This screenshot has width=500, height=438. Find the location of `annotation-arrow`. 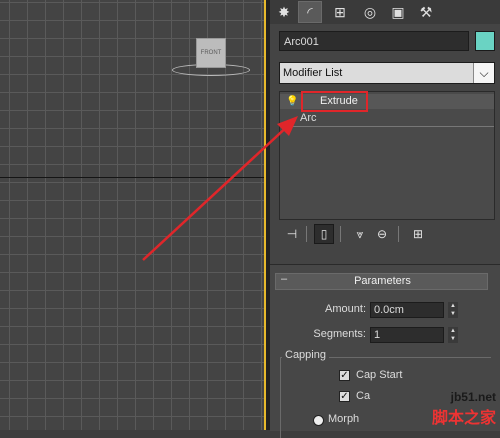

annotation-arrow is located at coordinates (220, 188).